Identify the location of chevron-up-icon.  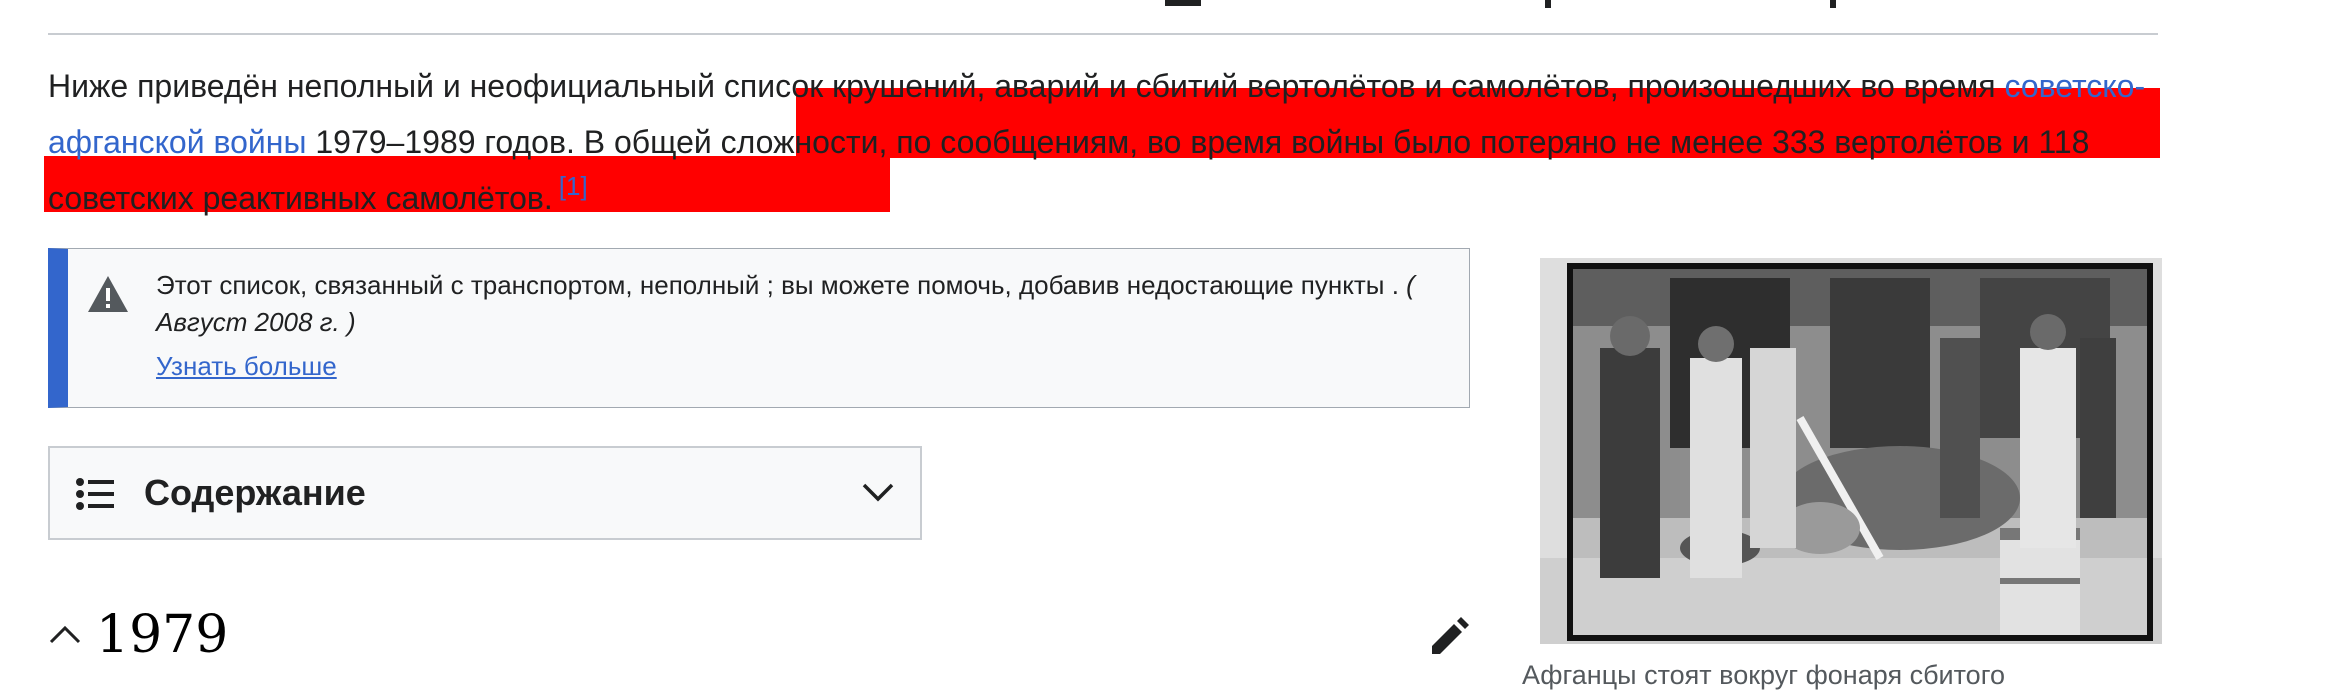
(65, 635).